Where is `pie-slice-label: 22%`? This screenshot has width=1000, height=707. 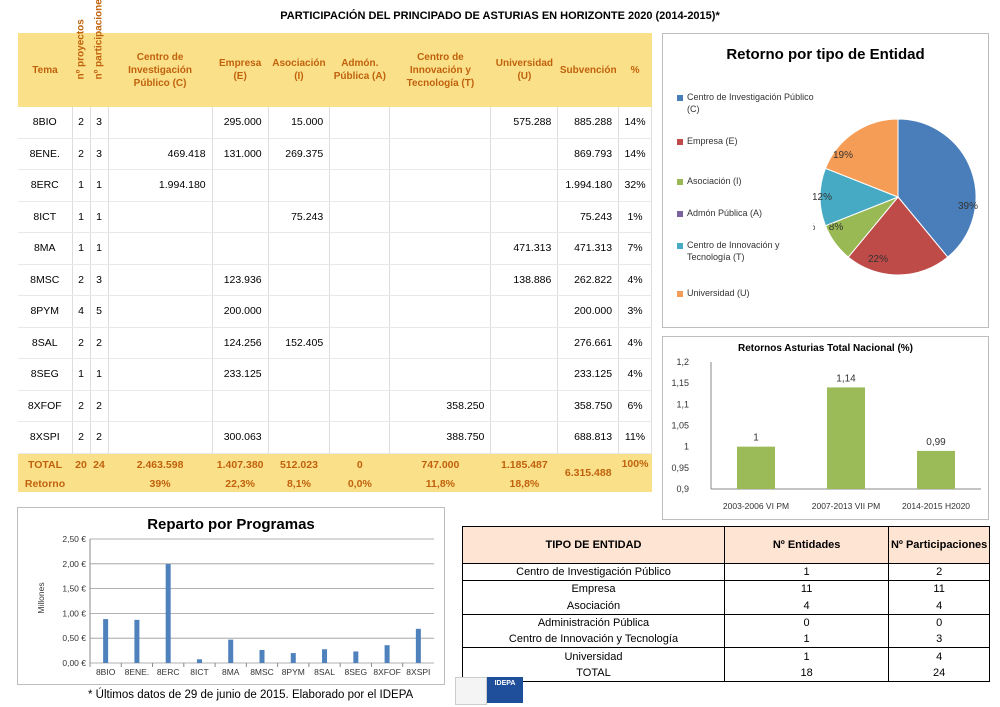 pie-slice-label: 22% is located at coordinates (878, 259).